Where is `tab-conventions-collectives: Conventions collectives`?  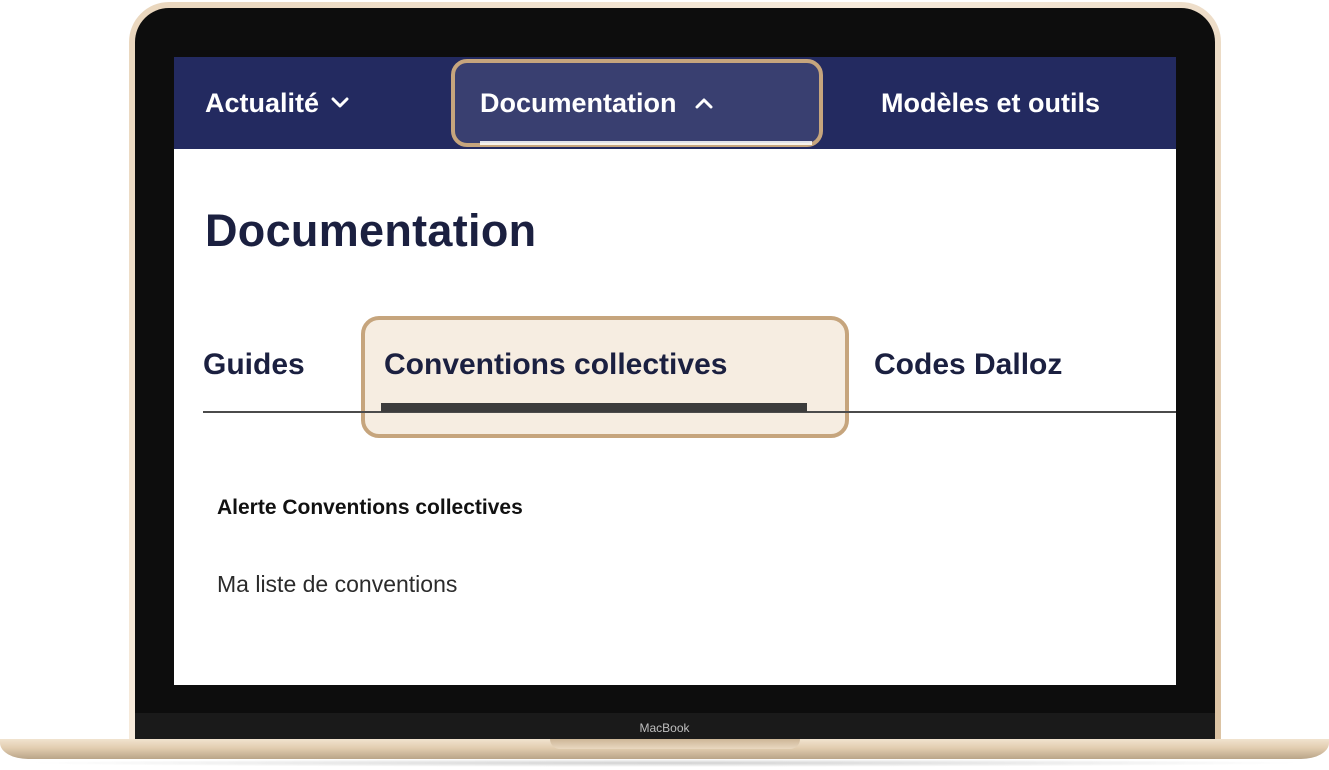
tab-conventions-collectives: Conventions collectives is located at coordinates (555, 365).